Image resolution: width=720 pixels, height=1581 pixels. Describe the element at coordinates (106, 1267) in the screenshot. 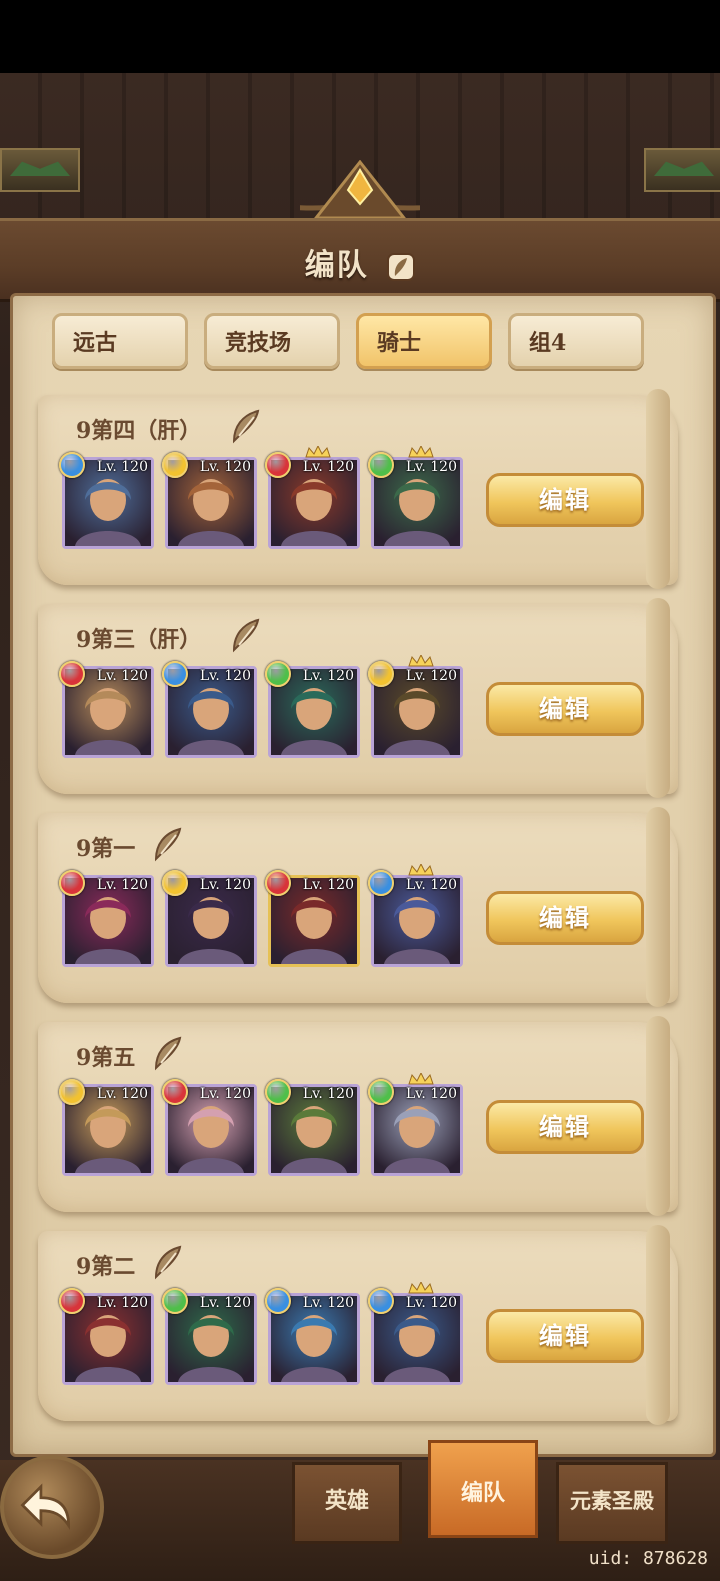

I see `team-name: 9第二` at that location.